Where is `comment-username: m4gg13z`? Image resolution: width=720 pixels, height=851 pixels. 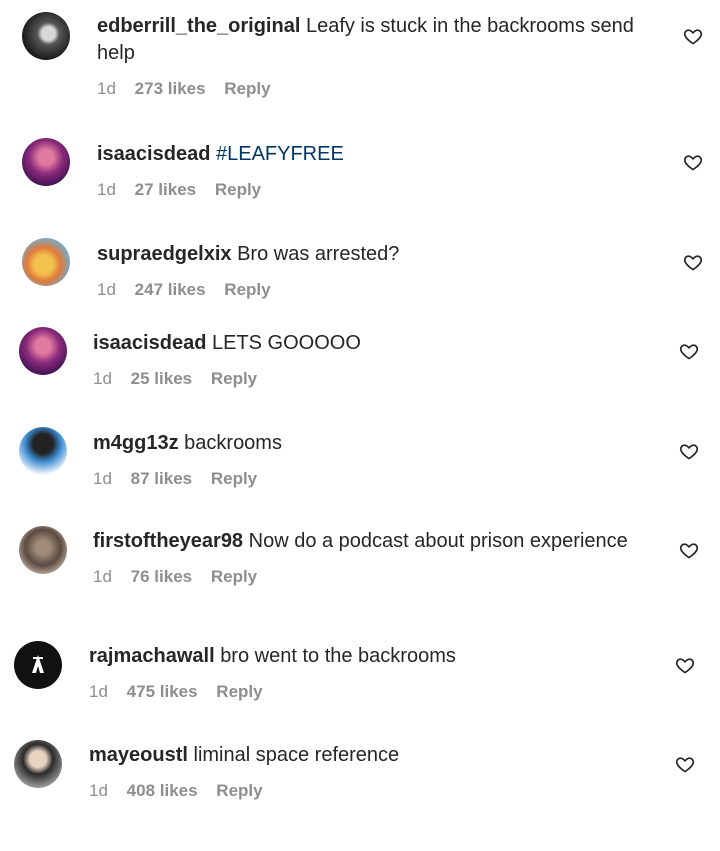 comment-username: m4gg13z is located at coordinates (136, 443).